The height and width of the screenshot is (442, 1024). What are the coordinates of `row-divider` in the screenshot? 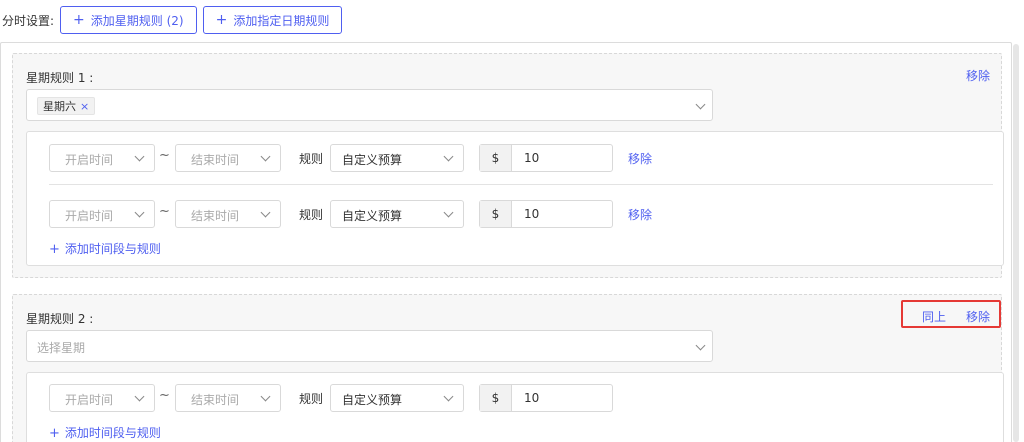 It's located at (521, 184).